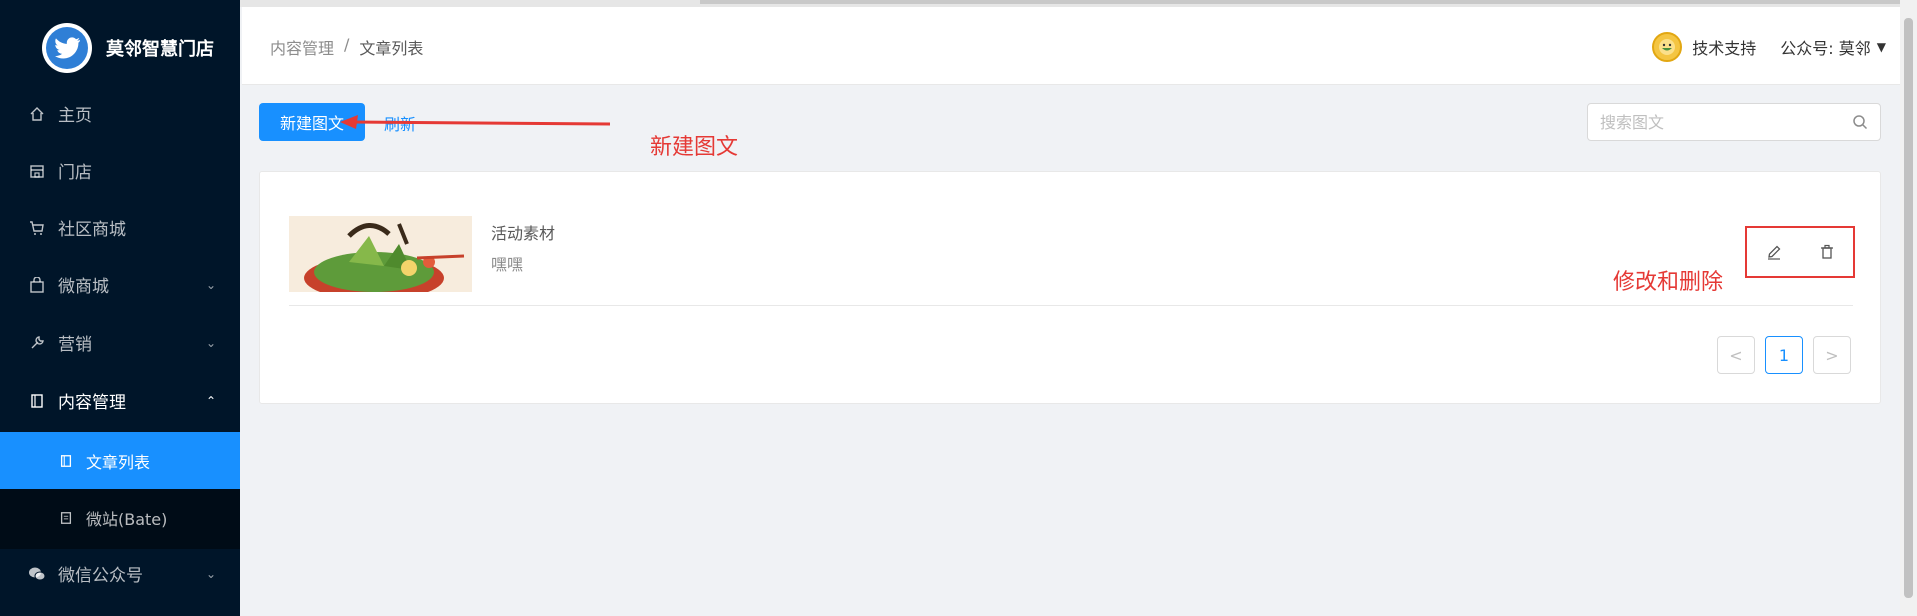  What do you see at coordinates (523, 232) in the screenshot?
I see `article-title: 活动素材` at bounding box center [523, 232].